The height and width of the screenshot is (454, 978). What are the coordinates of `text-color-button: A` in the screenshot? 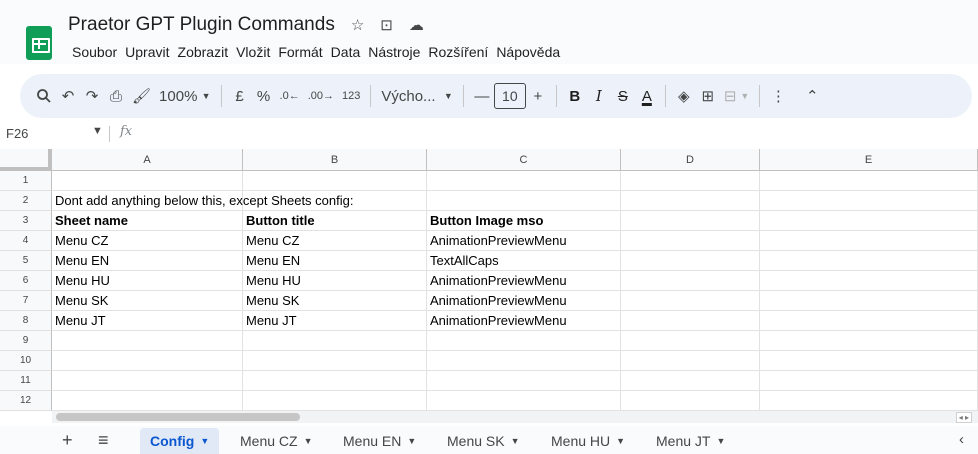 It's located at (647, 96).